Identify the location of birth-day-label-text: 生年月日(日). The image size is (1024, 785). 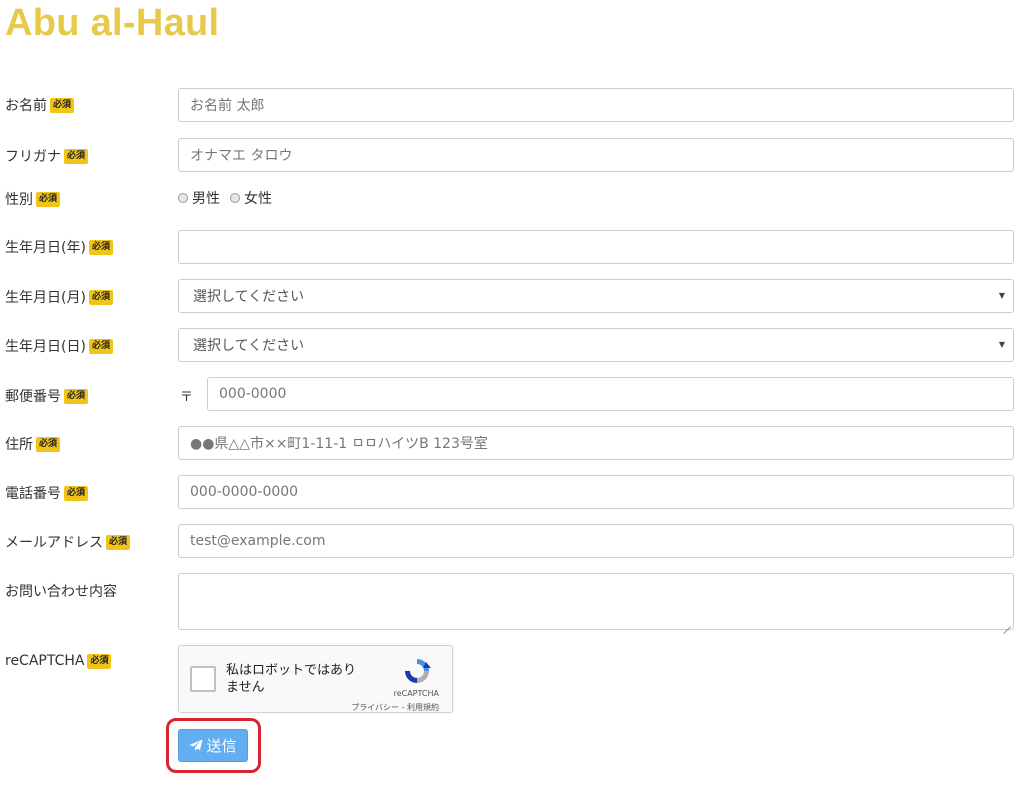
(45, 347).